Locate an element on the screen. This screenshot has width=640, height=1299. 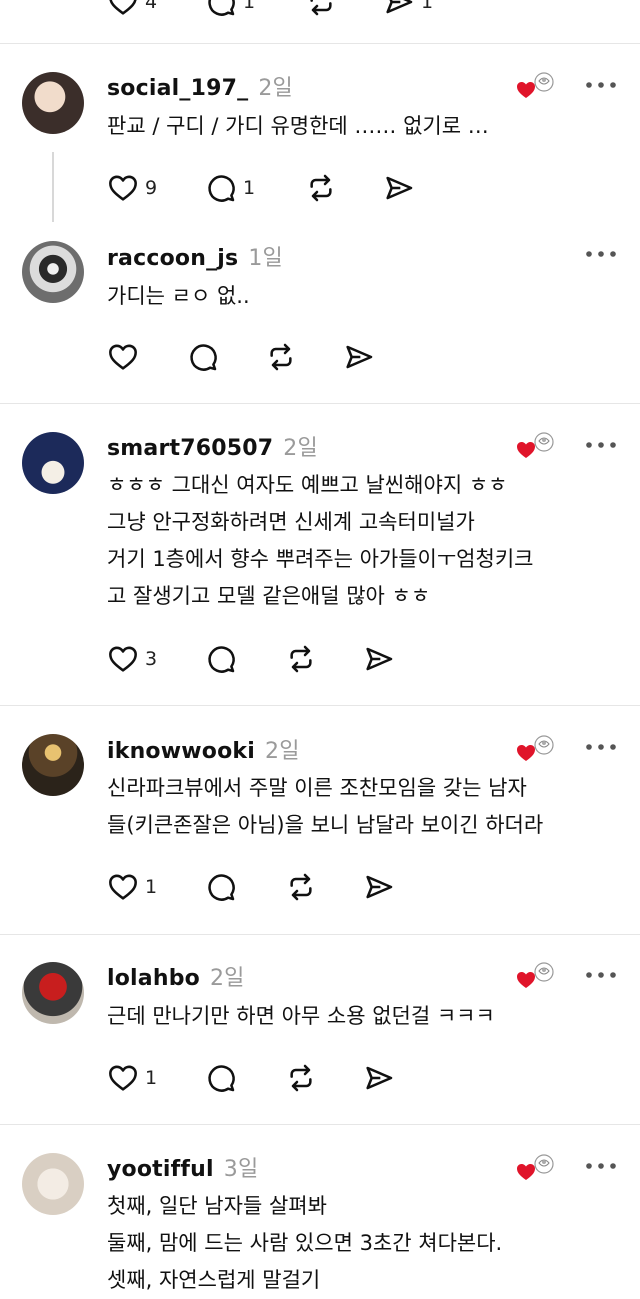
like-count: 1 is located at coordinates (151, 887).